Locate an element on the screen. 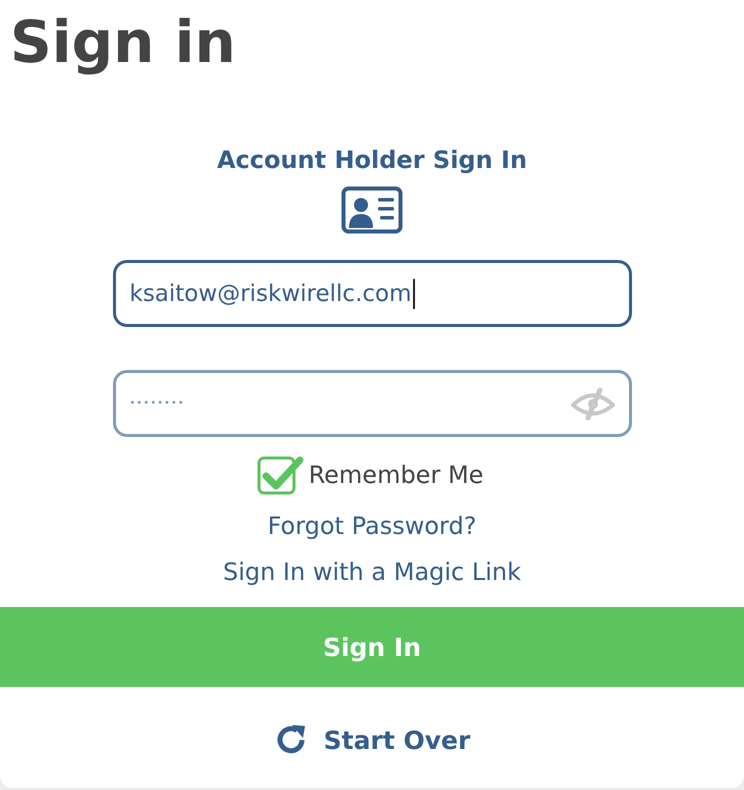 Image resolution: width=744 pixels, height=790 pixels. id-card-icon is located at coordinates (372, 210).